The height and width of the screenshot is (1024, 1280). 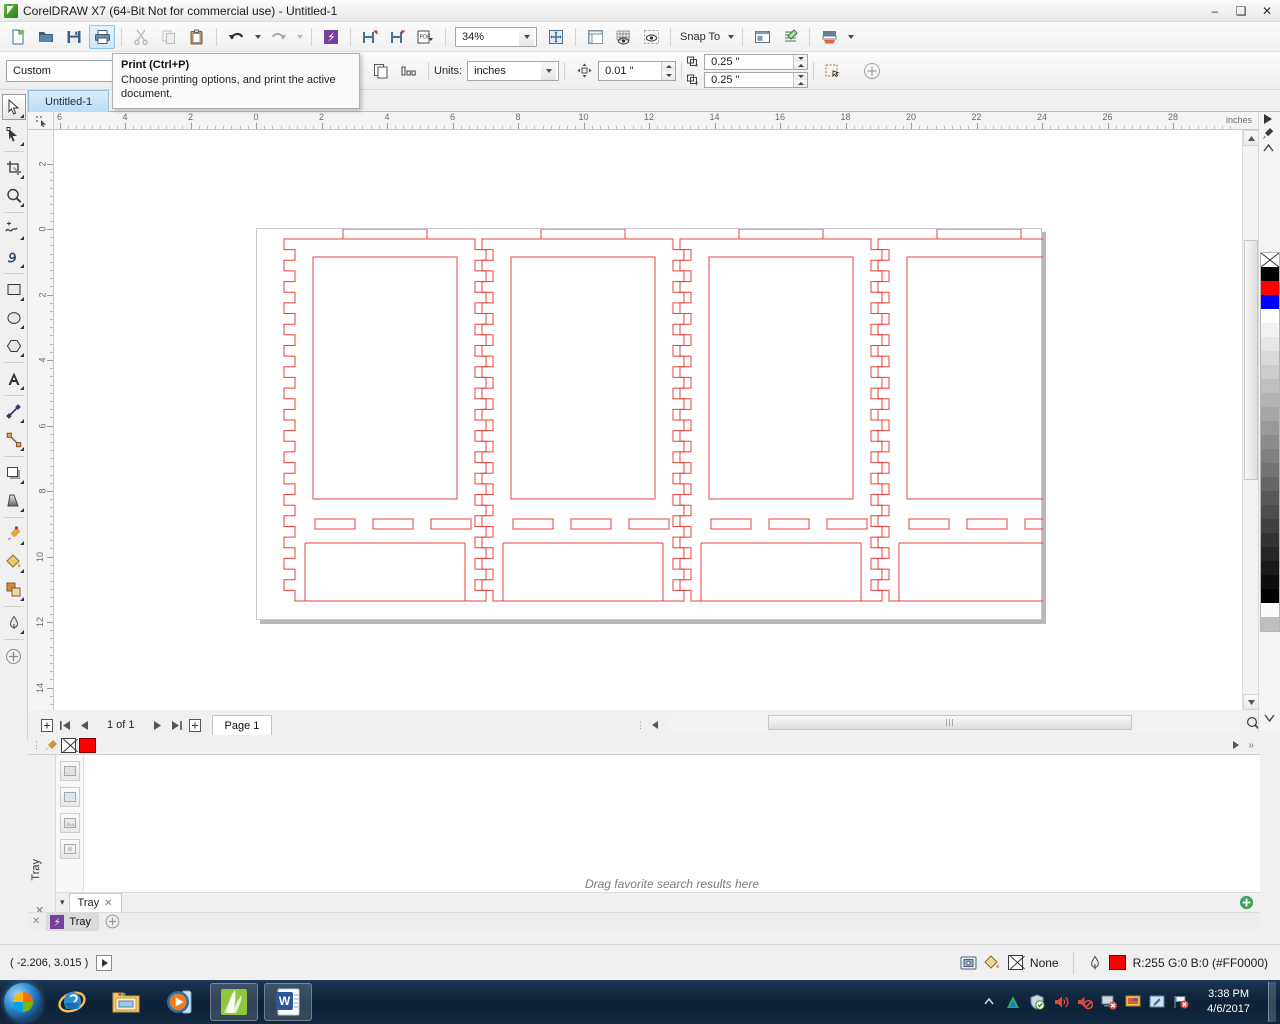 I want to click on colorstrip-expand-icon: », so click(x=1251, y=745).